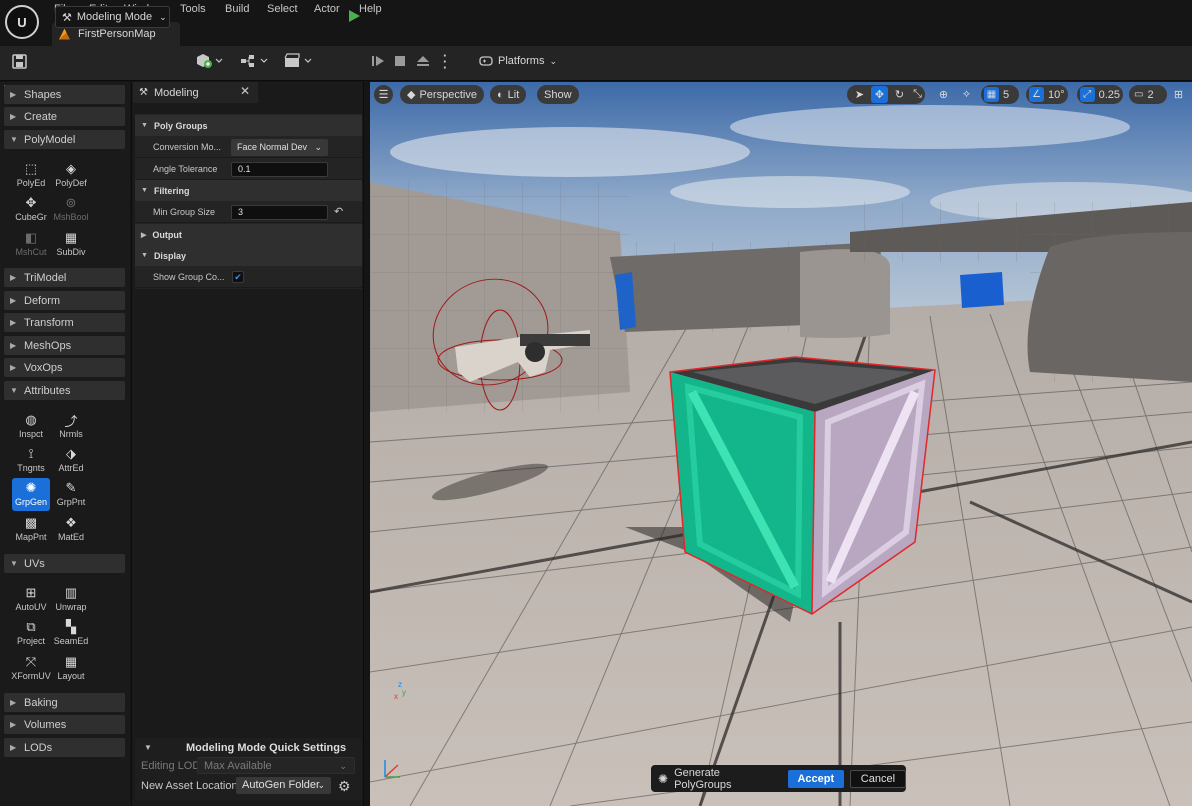  What do you see at coordinates (64, 563) in the screenshot?
I see `category-uvs: ▼ UVs` at bounding box center [64, 563].